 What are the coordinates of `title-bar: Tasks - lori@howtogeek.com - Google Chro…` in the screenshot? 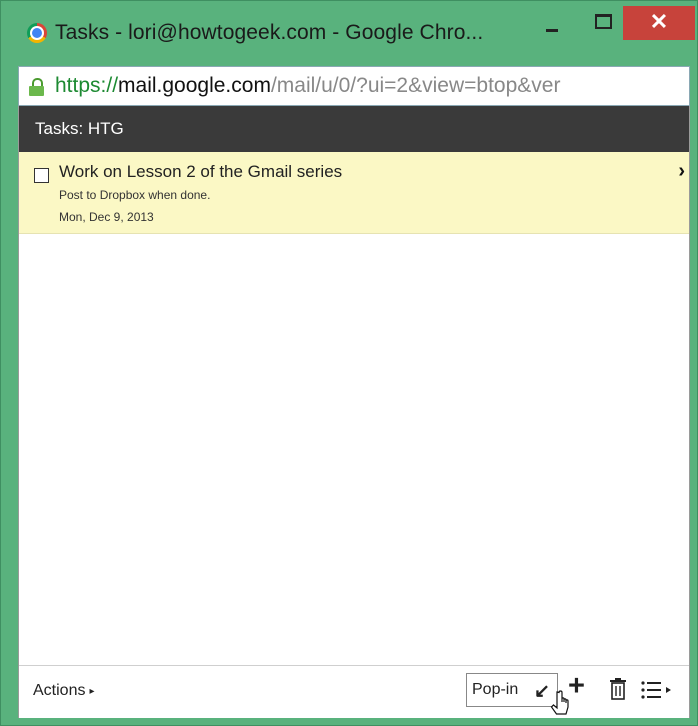 It's located at (349, 33).